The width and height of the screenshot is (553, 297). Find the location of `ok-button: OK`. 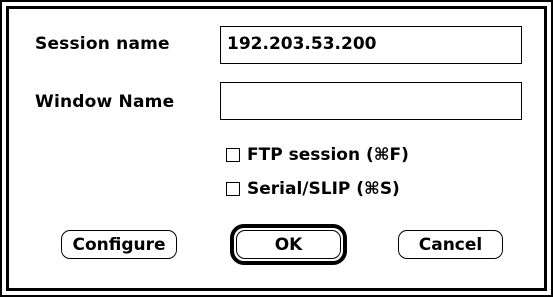

ok-button: OK is located at coordinates (288, 244).